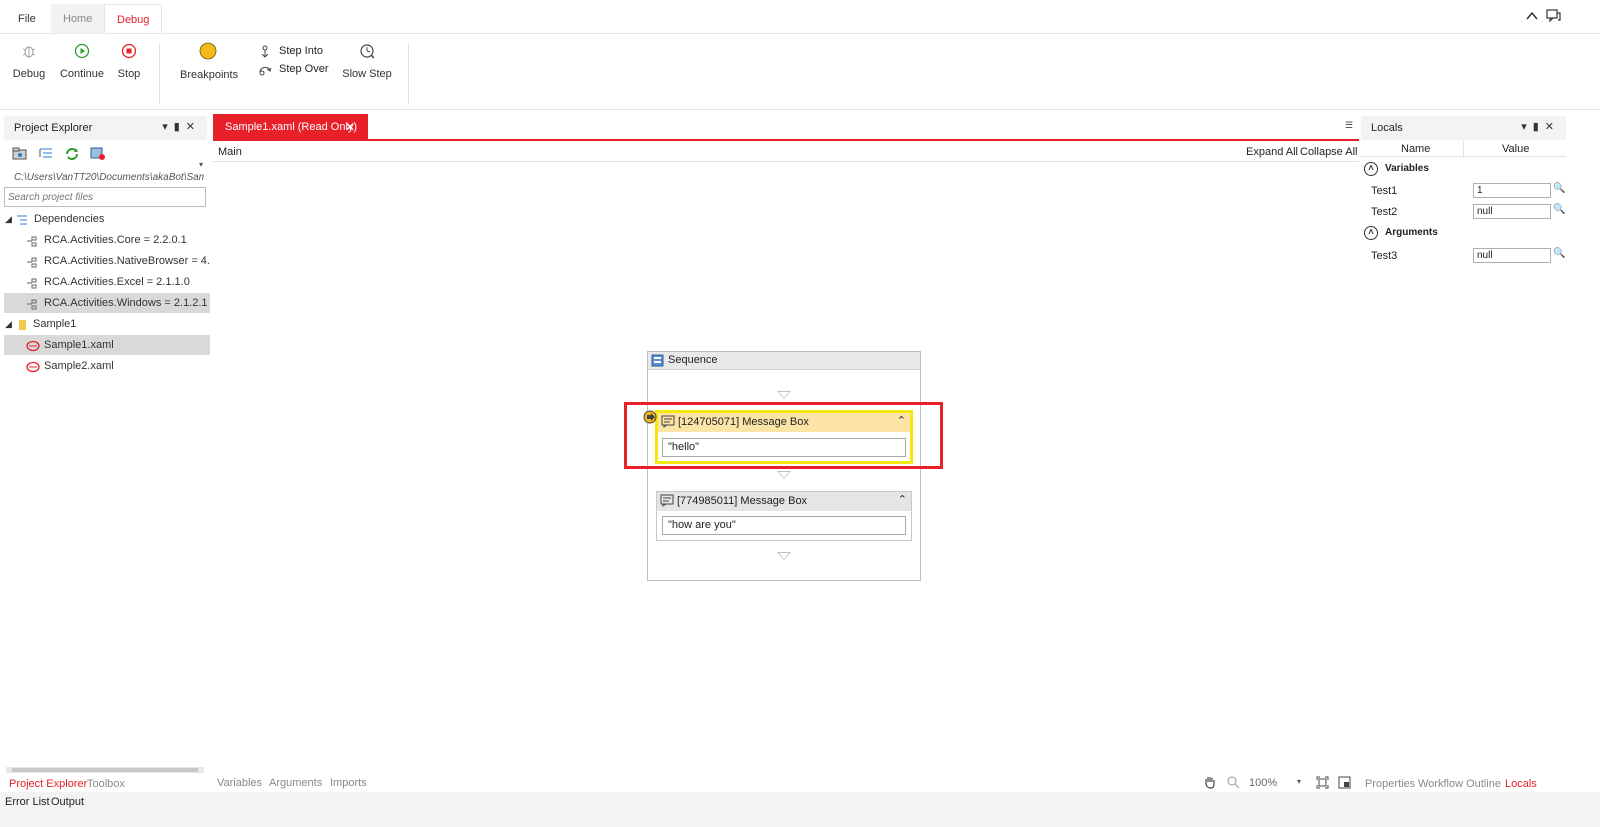 The width and height of the screenshot is (1600, 827). I want to click on debug-label: Debug, so click(29, 74).